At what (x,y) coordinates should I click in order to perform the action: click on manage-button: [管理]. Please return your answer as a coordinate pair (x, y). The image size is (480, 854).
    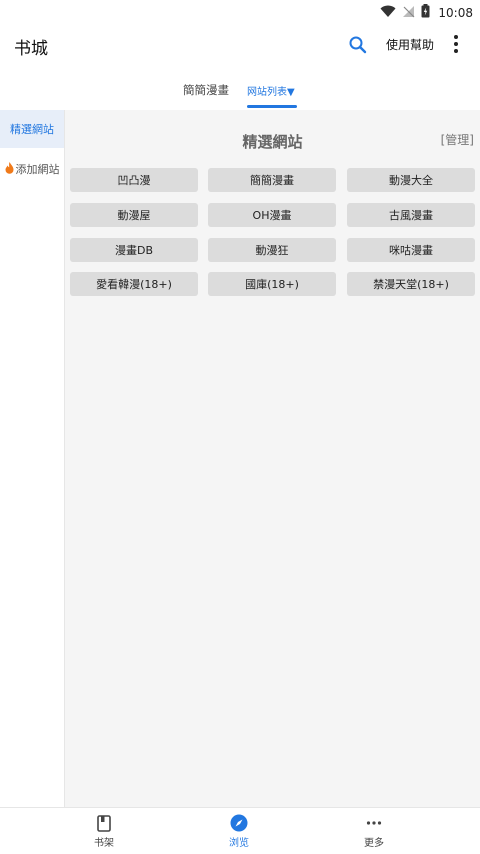
    Looking at the image, I should click on (457, 139).